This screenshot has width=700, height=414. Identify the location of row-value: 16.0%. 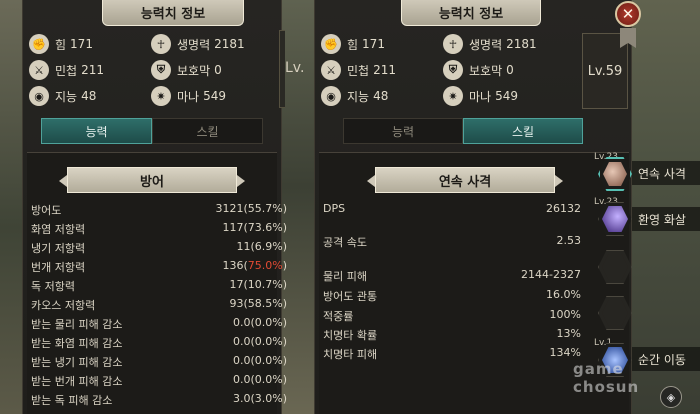
(563, 294).